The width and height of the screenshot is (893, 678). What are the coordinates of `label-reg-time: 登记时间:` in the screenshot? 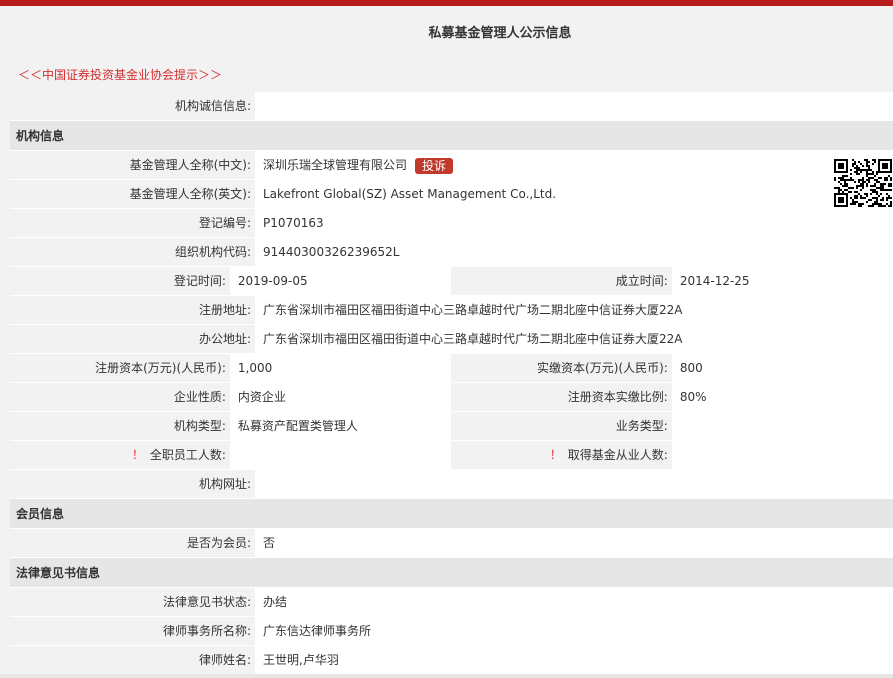 It's located at (120, 281).